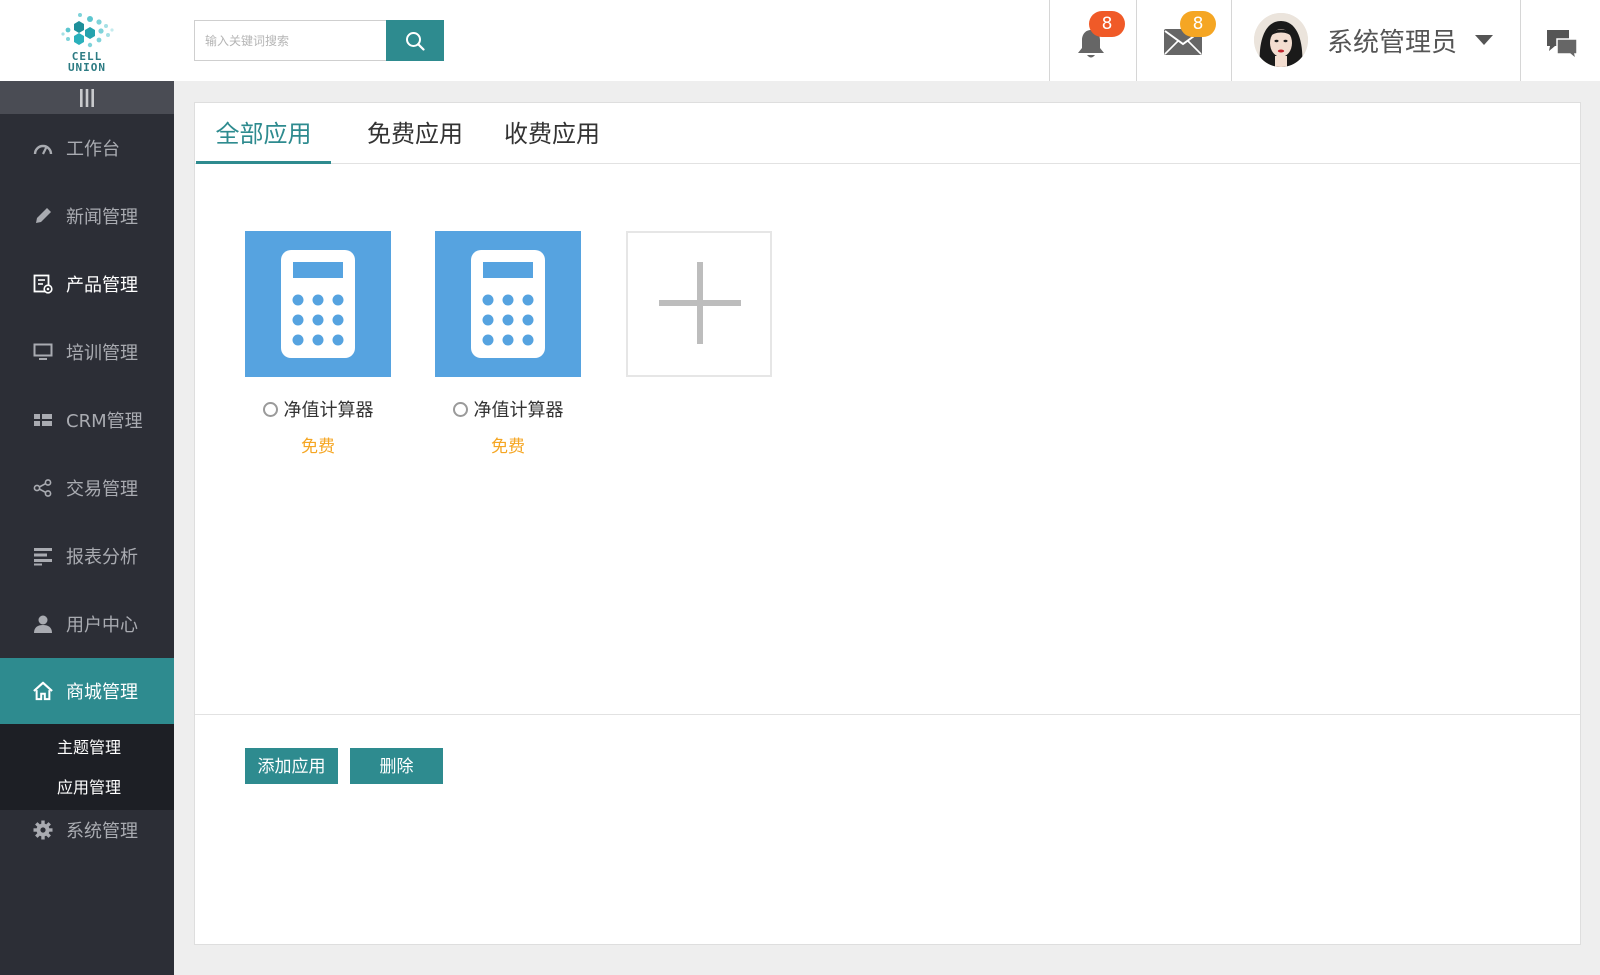 This screenshot has height=975, width=1600. Describe the element at coordinates (1484, 40) in the screenshot. I see `chevron-down-icon` at that location.